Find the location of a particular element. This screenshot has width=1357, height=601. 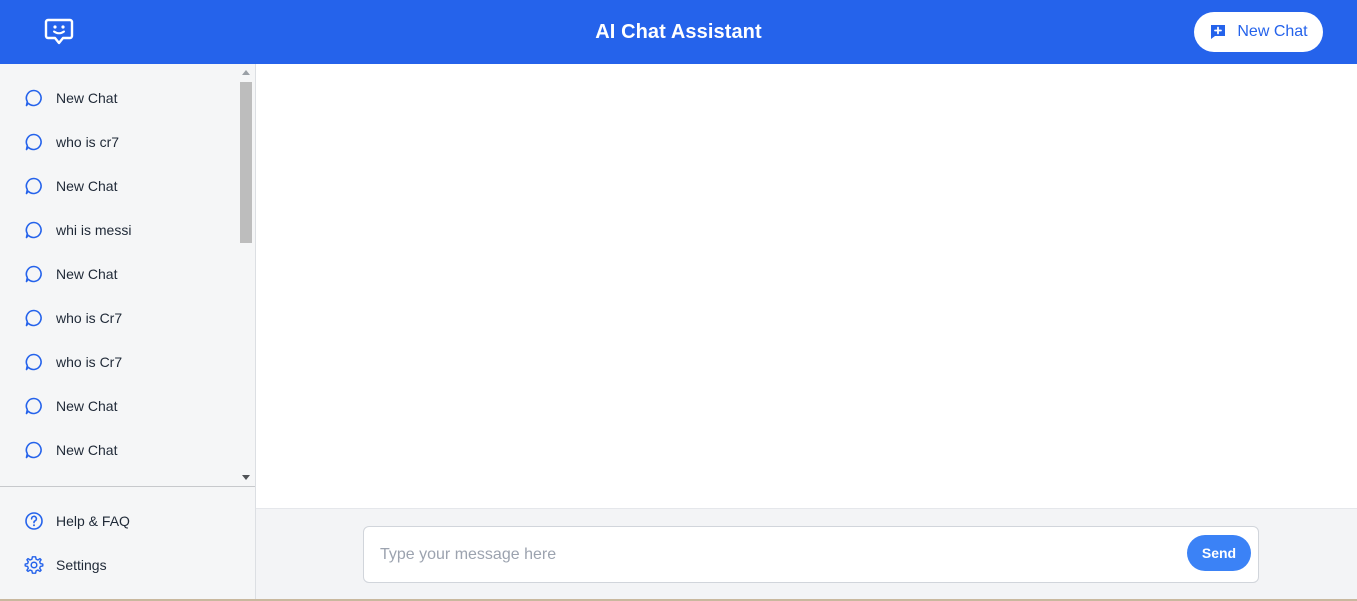

settings-label: Settings is located at coordinates (81, 565).